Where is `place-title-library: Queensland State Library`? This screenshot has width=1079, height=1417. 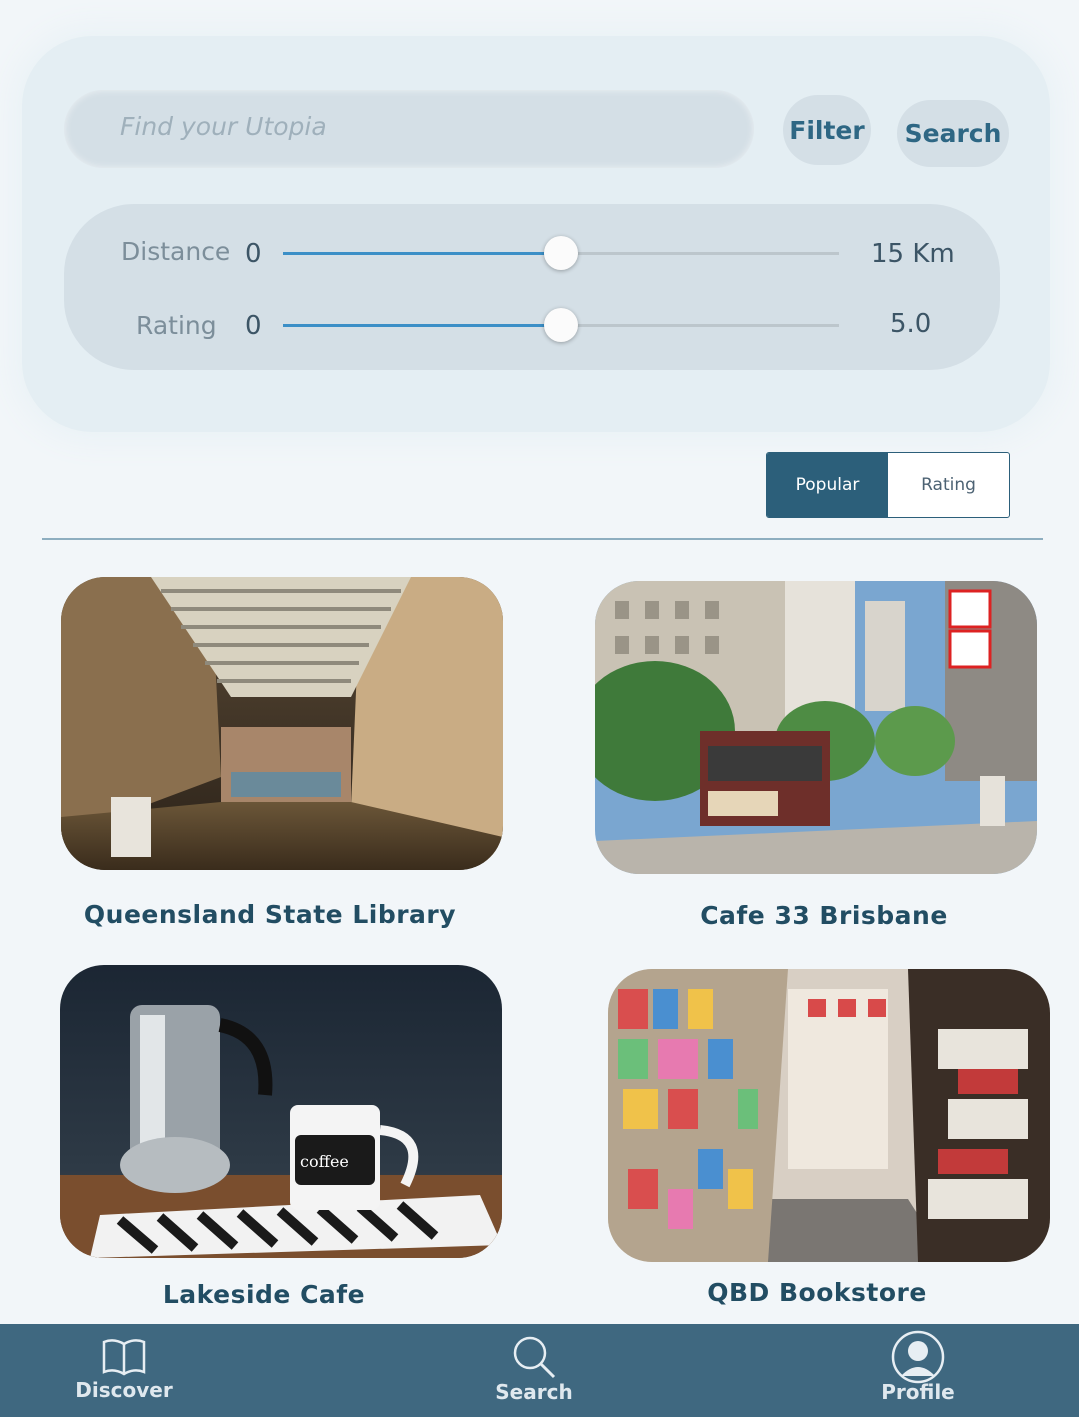 place-title-library: Queensland State Library is located at coordinates (270, 914).